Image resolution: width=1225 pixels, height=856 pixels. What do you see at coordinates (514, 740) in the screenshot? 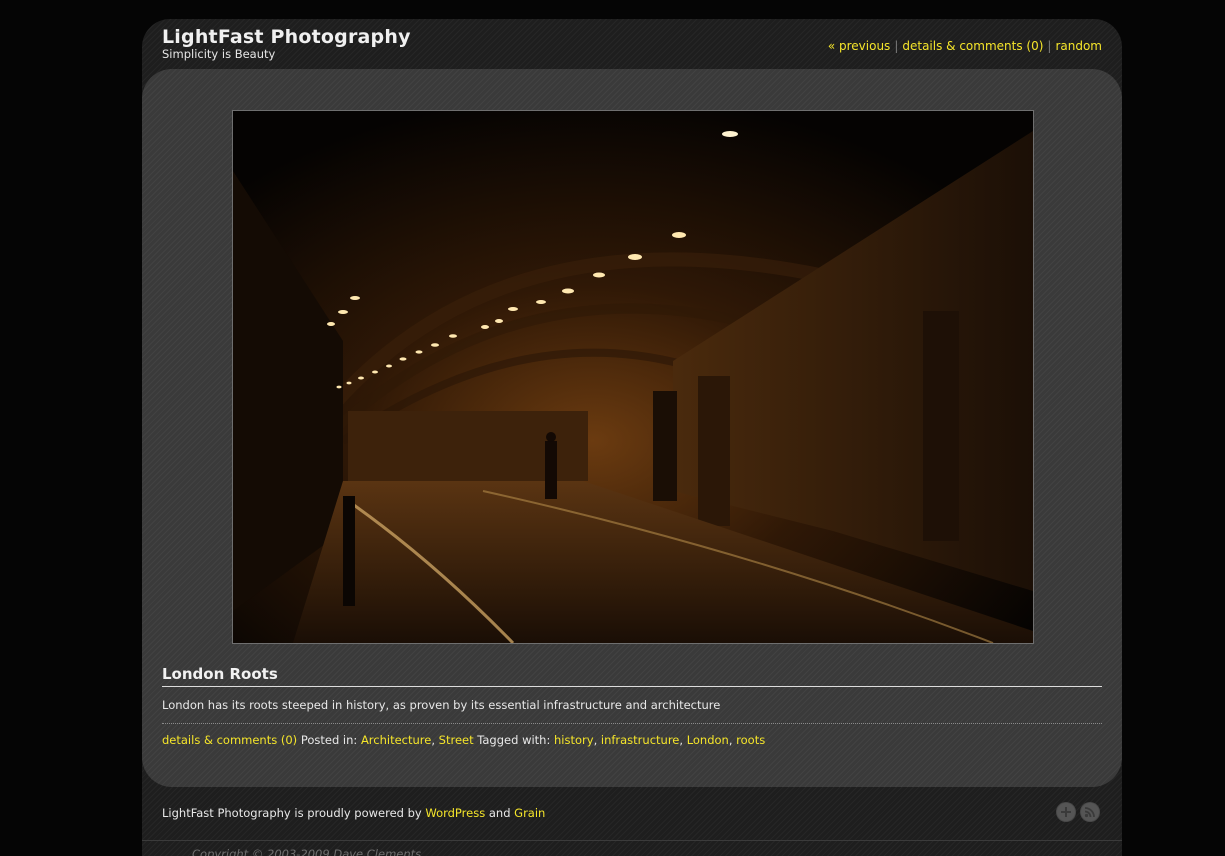
I see `tagged-with-label: Tagged with:` at bounding box center [514, 740].